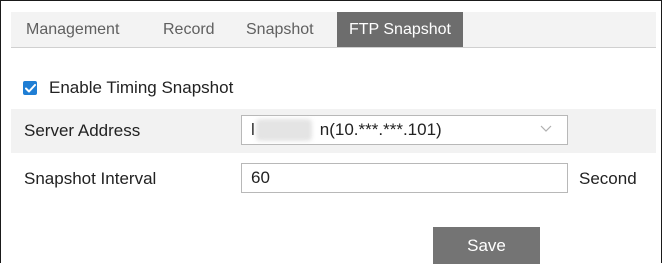  What do you see at coordinates (280, 29) in the screenshot?
I see `tab-snapshot: Snapshot` at bounding box center [280, 29].